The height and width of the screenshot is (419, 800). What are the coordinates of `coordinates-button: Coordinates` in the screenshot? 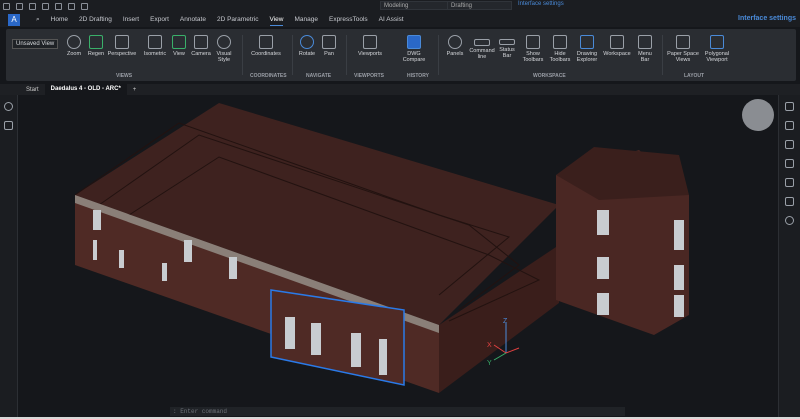 It's located at (266, 46).